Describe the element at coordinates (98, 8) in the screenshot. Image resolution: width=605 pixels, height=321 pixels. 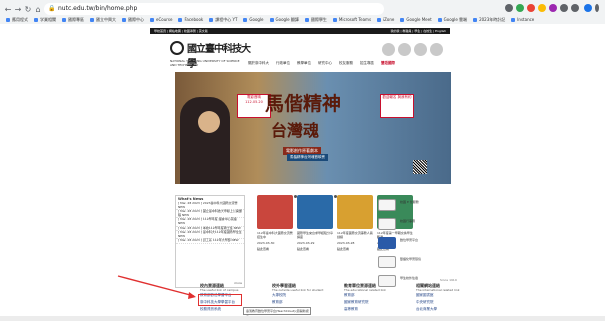
I see `url-text: nutc.edu.tw/bin/home.php` at that location.